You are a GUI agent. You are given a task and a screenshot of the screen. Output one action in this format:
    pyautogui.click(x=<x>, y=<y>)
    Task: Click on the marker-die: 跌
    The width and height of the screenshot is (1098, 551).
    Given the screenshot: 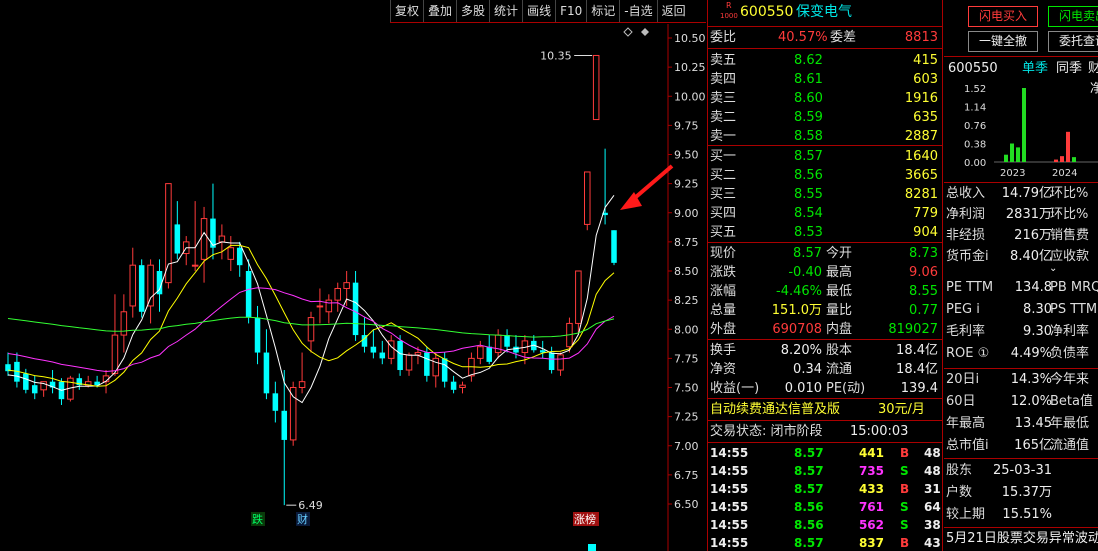 What is the action you would take?
    pyautogui.click(x=257, y=519)
    